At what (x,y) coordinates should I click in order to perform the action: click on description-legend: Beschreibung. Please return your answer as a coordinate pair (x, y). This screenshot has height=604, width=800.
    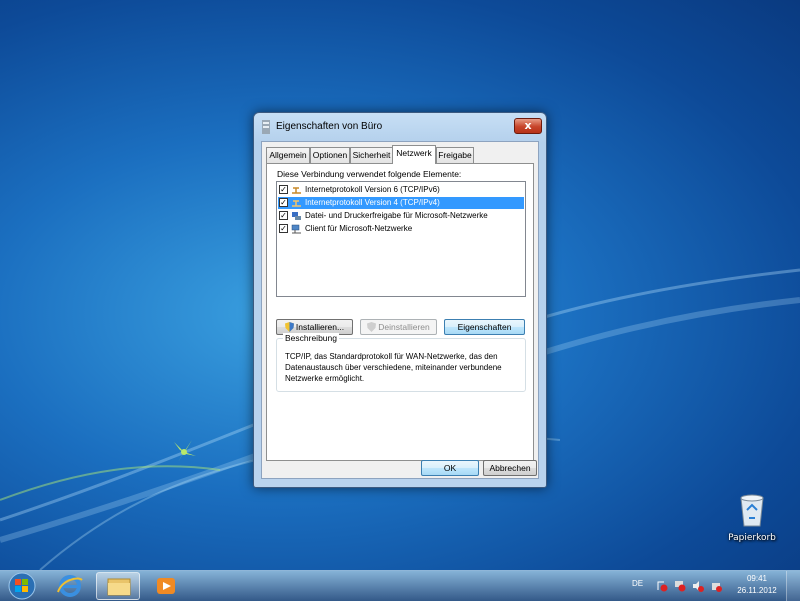
    Looking at the image, I should click on (311, 338).